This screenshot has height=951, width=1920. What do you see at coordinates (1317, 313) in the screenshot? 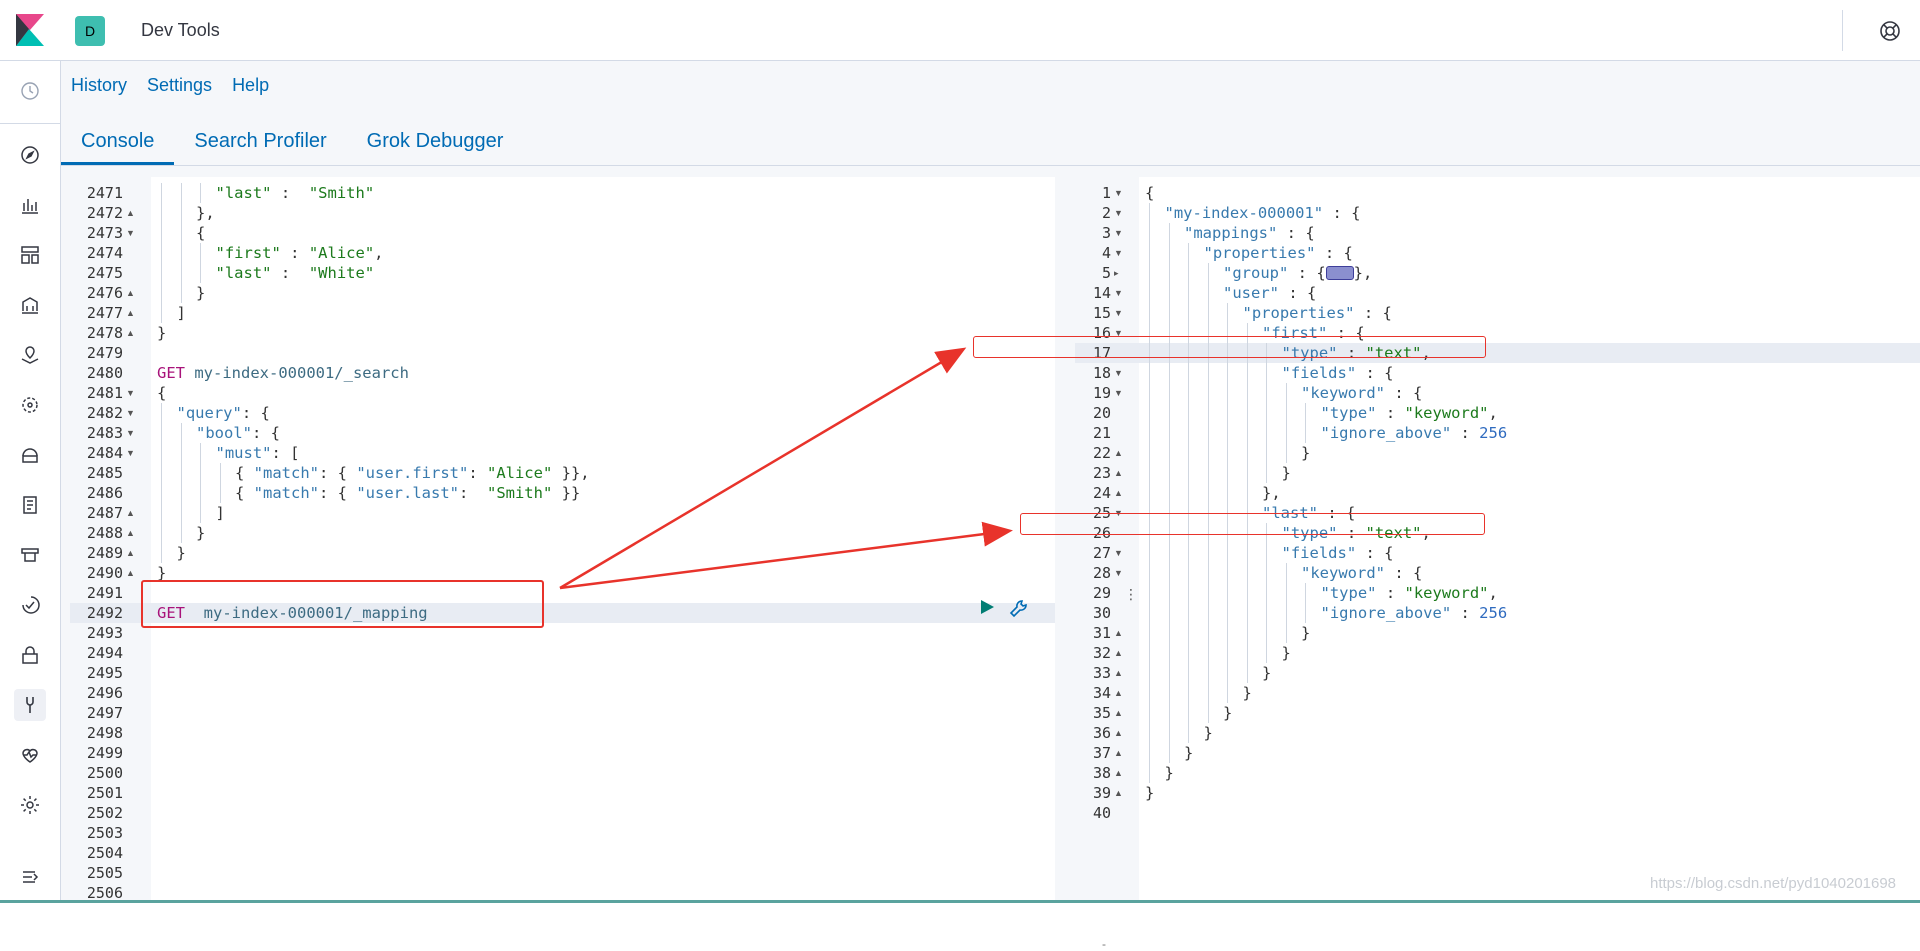
I see `code-line: "properties" : {` at bounding box center [1317, 313].